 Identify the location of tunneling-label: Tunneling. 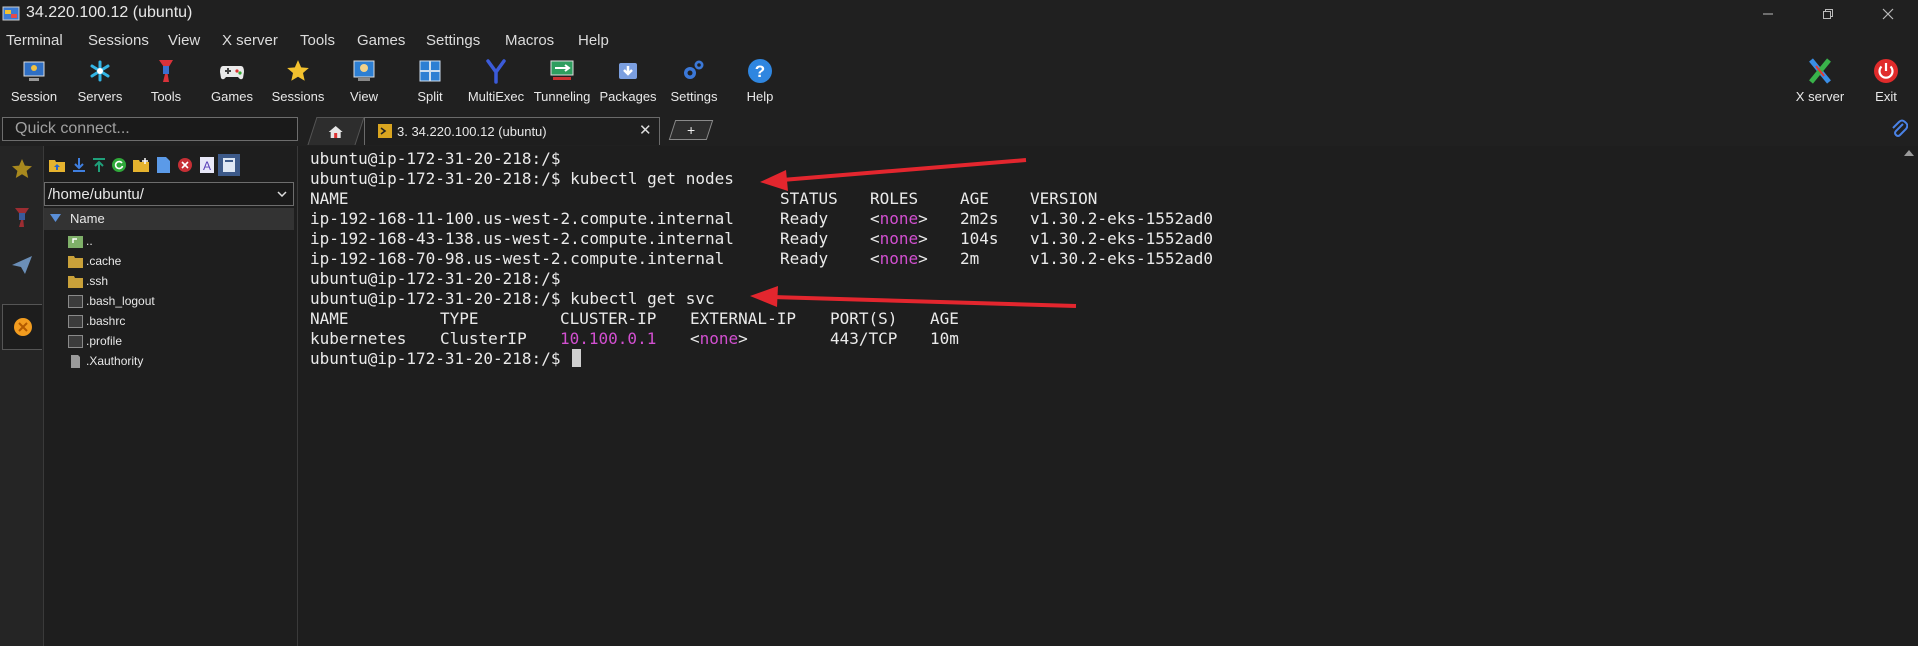
(562, 96).